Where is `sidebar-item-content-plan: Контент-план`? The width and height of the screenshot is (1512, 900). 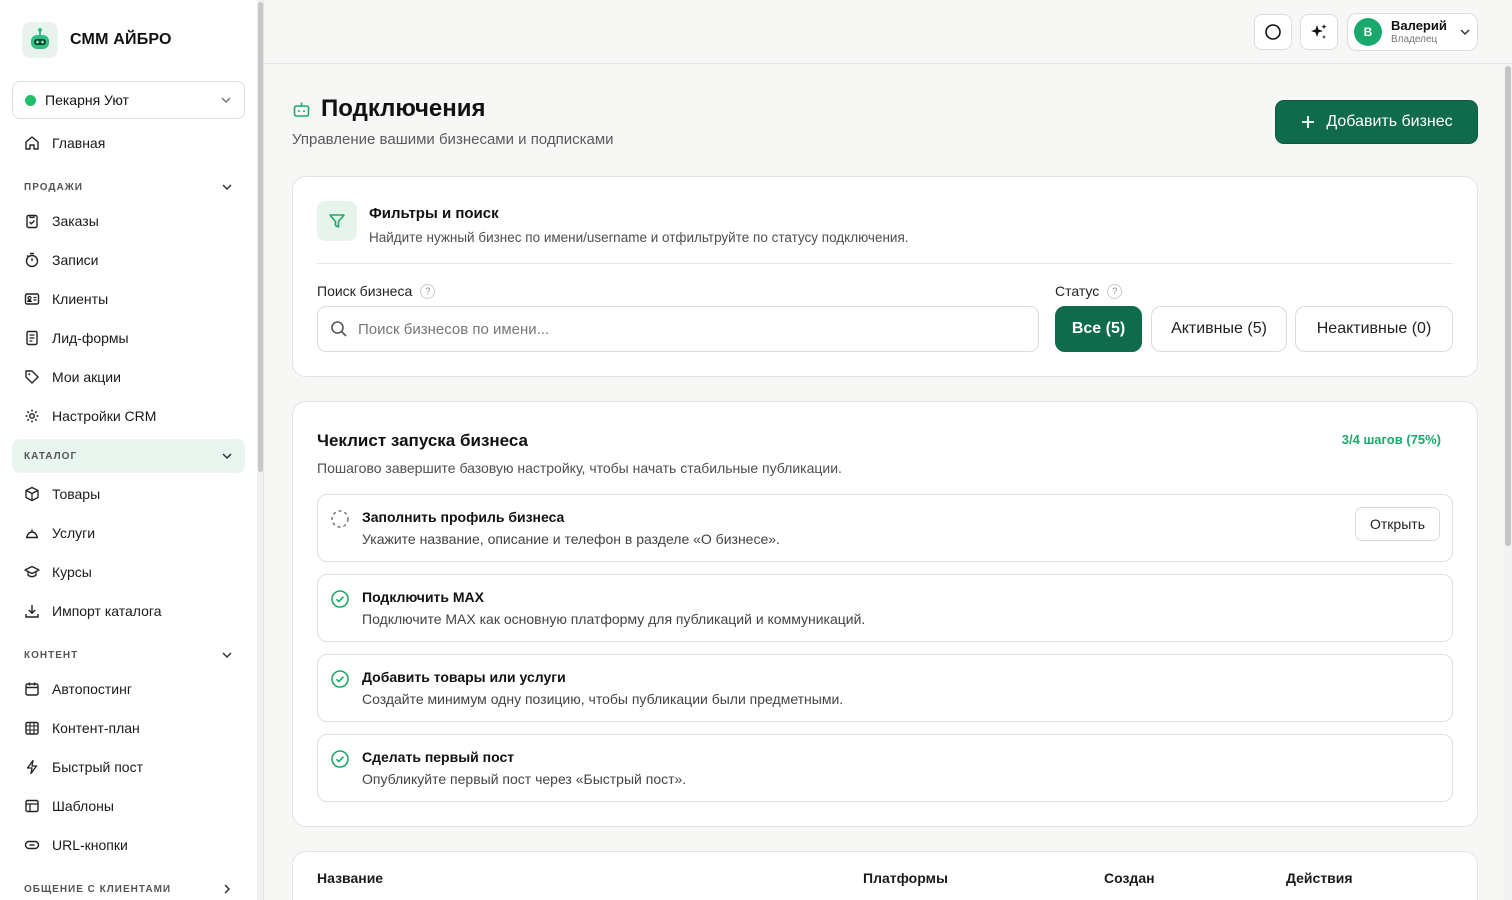 sidebar-item-content-plan: Контент-план is located at coordinates (128, 728).